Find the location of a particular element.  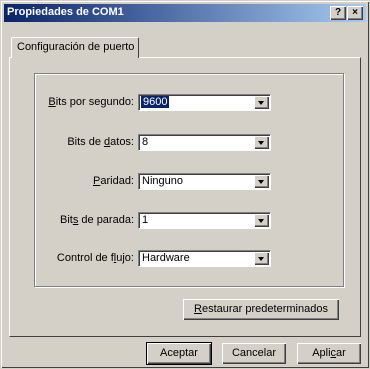

parity-select: Ninguno is located at coordinates (204, 181).